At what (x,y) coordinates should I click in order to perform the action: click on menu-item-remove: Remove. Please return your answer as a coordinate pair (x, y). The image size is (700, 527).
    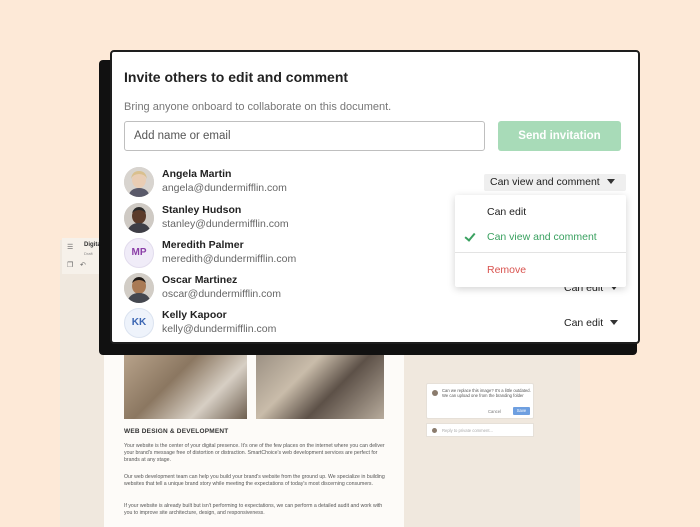
    Looking at the image, I should click on (506, 270).